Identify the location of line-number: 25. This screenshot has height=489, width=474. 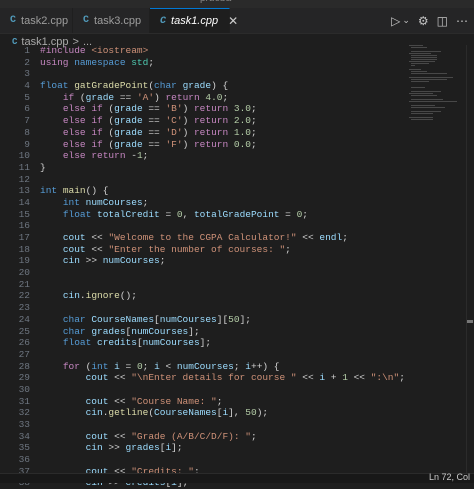
(24, 331).